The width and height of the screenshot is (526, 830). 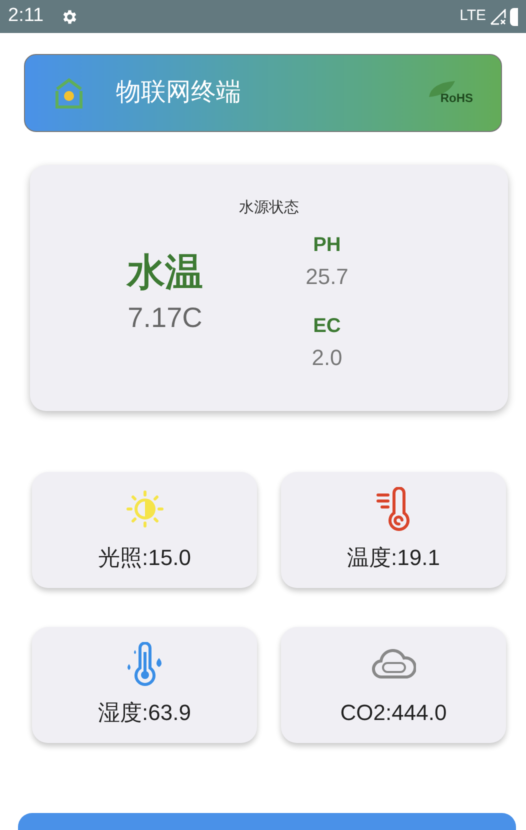 I want to click on metric-value: 25.7, so click(x=327, y=276).